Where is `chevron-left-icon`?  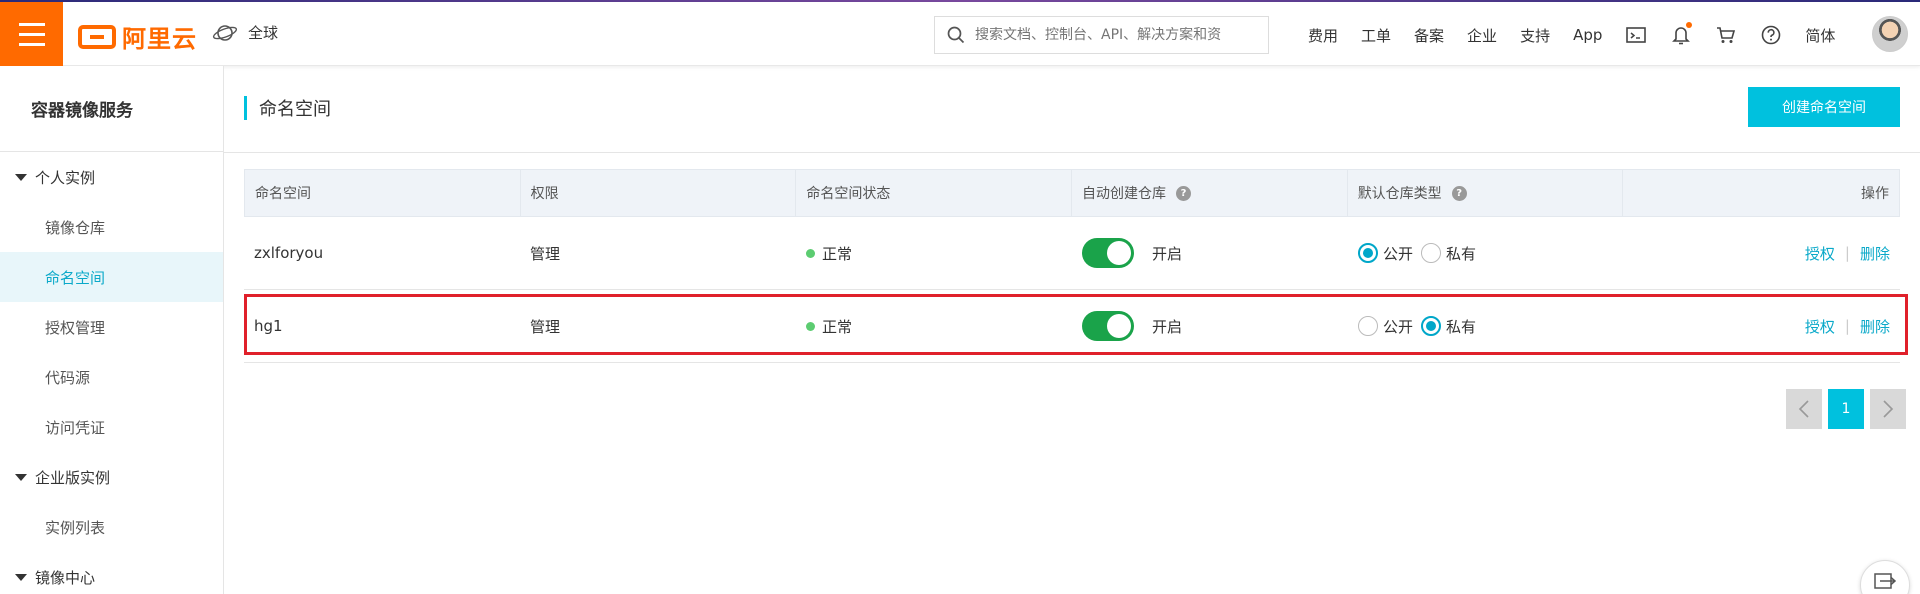
chevron-left-icon is located at coordinates (1803, 409).